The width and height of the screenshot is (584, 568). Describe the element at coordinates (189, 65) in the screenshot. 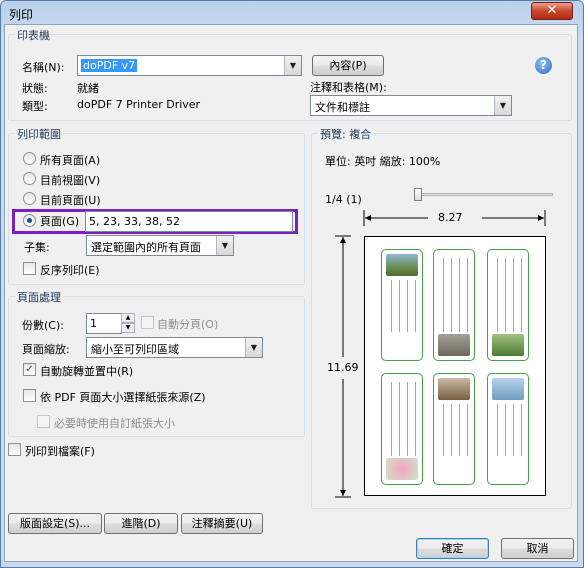

I see `printer-name-select: doPDF v7 ▼` at that location.